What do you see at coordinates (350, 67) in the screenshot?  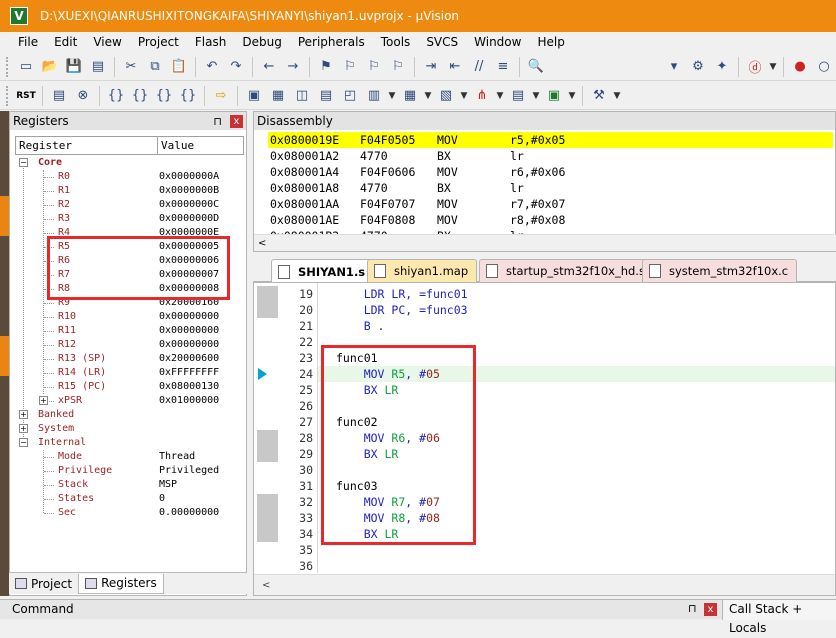 I see `prev-bookmark-icon: ⚐` at bounding box center [350, 67].